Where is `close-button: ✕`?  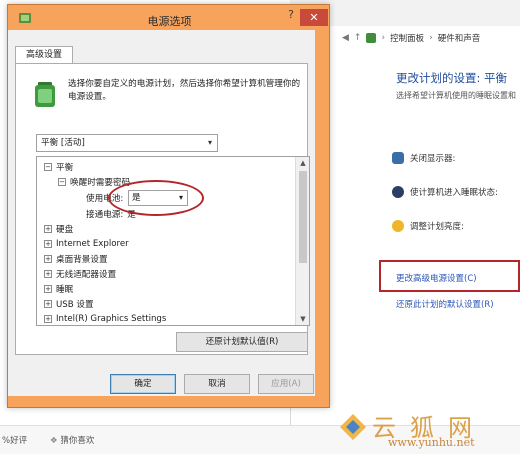
close-button: ✕ is located at coordinates (314, 17).